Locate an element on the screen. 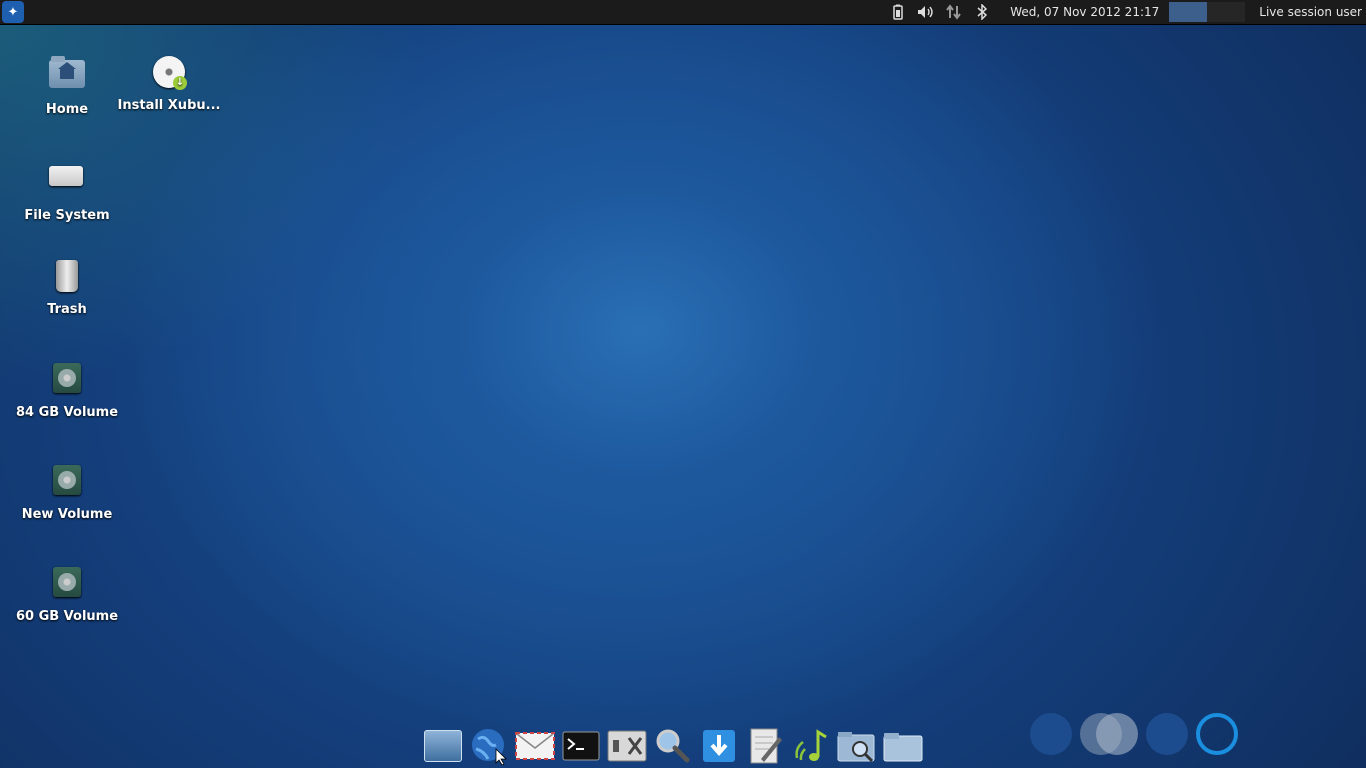 Image resolution: width=1366 pixels, height=768 pixels. desktop-icon-label: 60 GB Volume is located at coordinates (67, 616).